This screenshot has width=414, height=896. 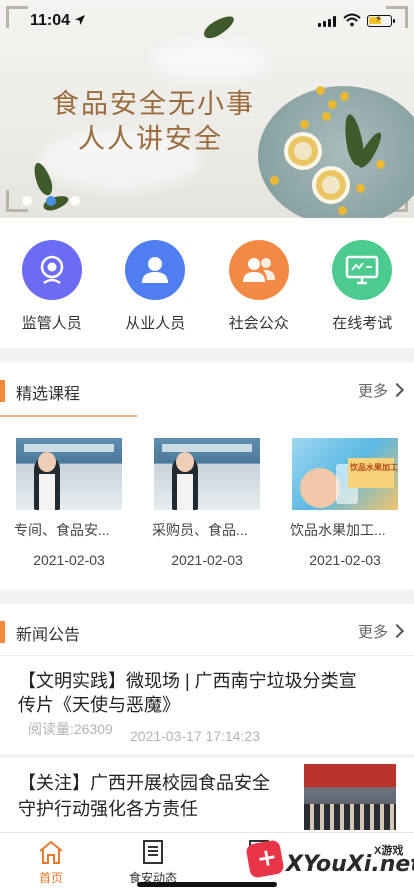 I want to click on news-icon, so click(x=153, y=852).